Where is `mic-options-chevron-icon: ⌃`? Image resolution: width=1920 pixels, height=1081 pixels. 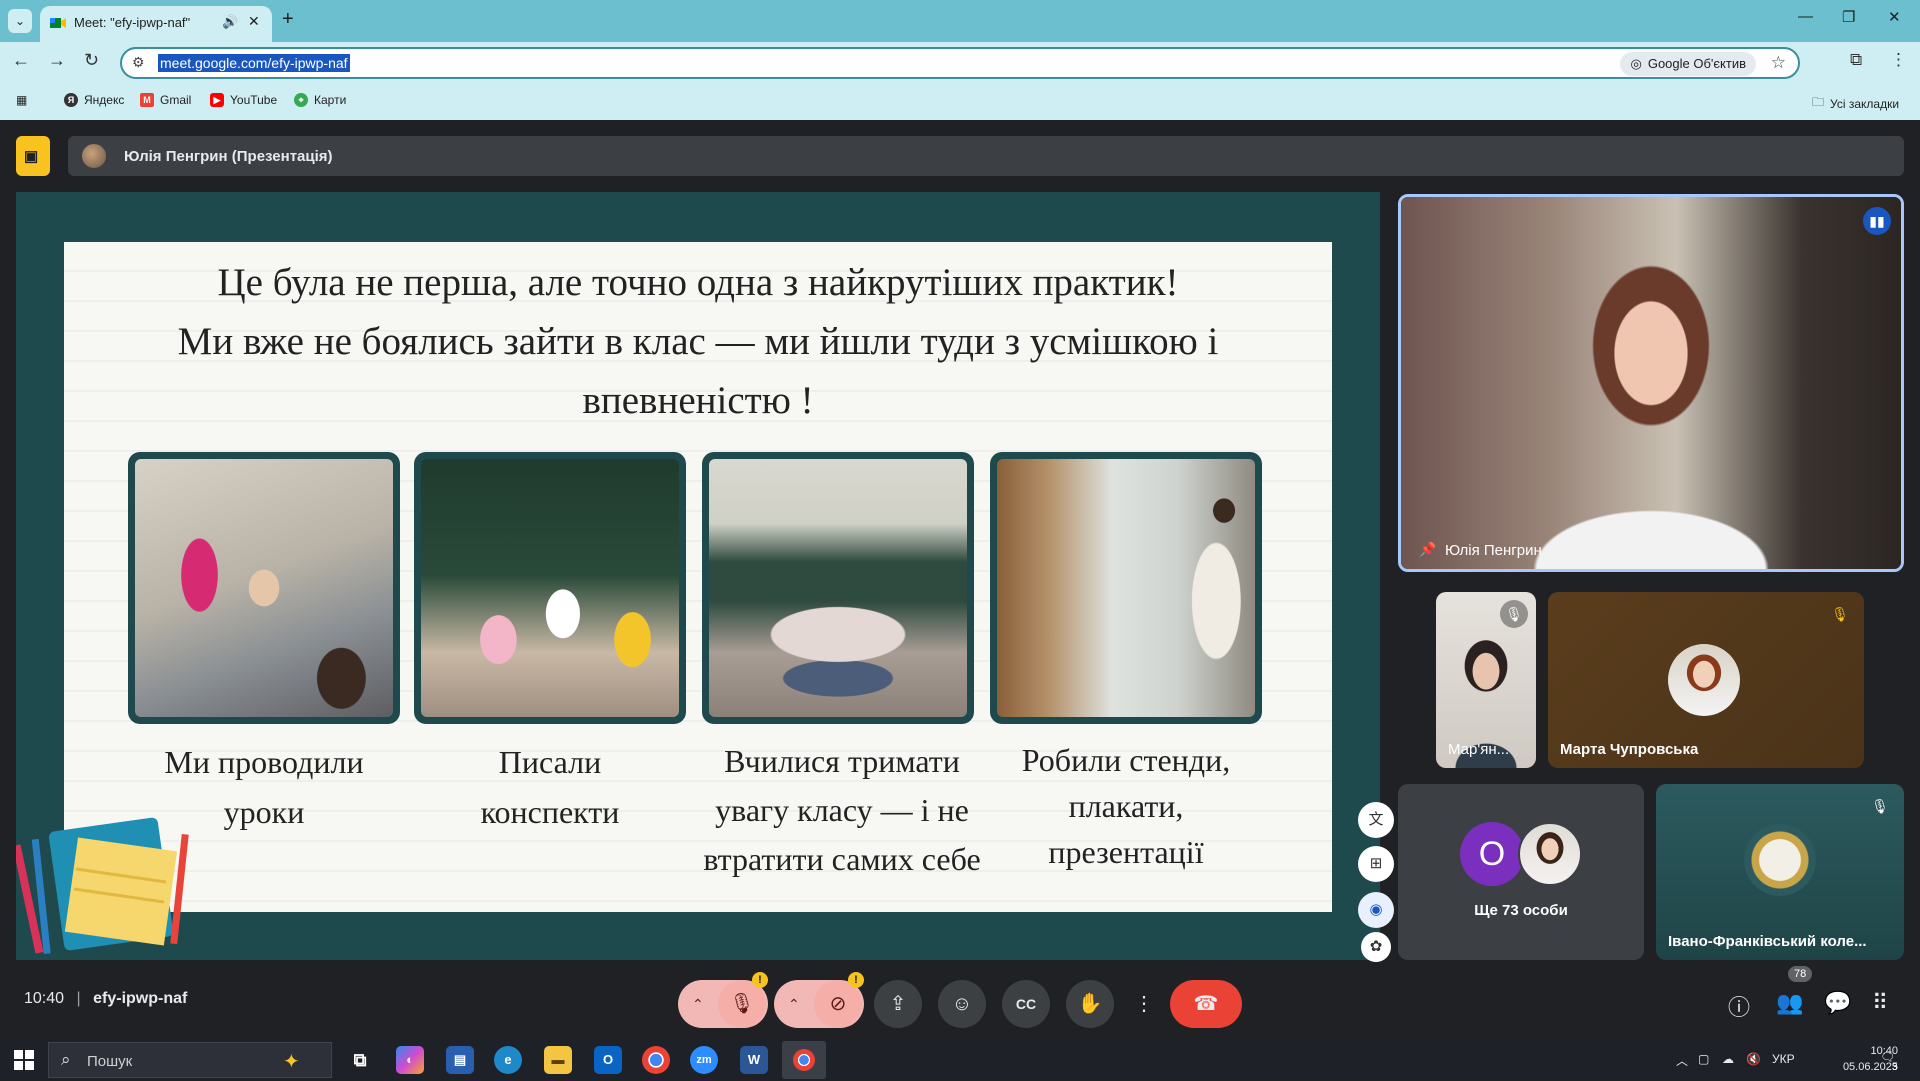 mic-options-chevron-icon: ⌃ is located at coordinates (698, 1004).